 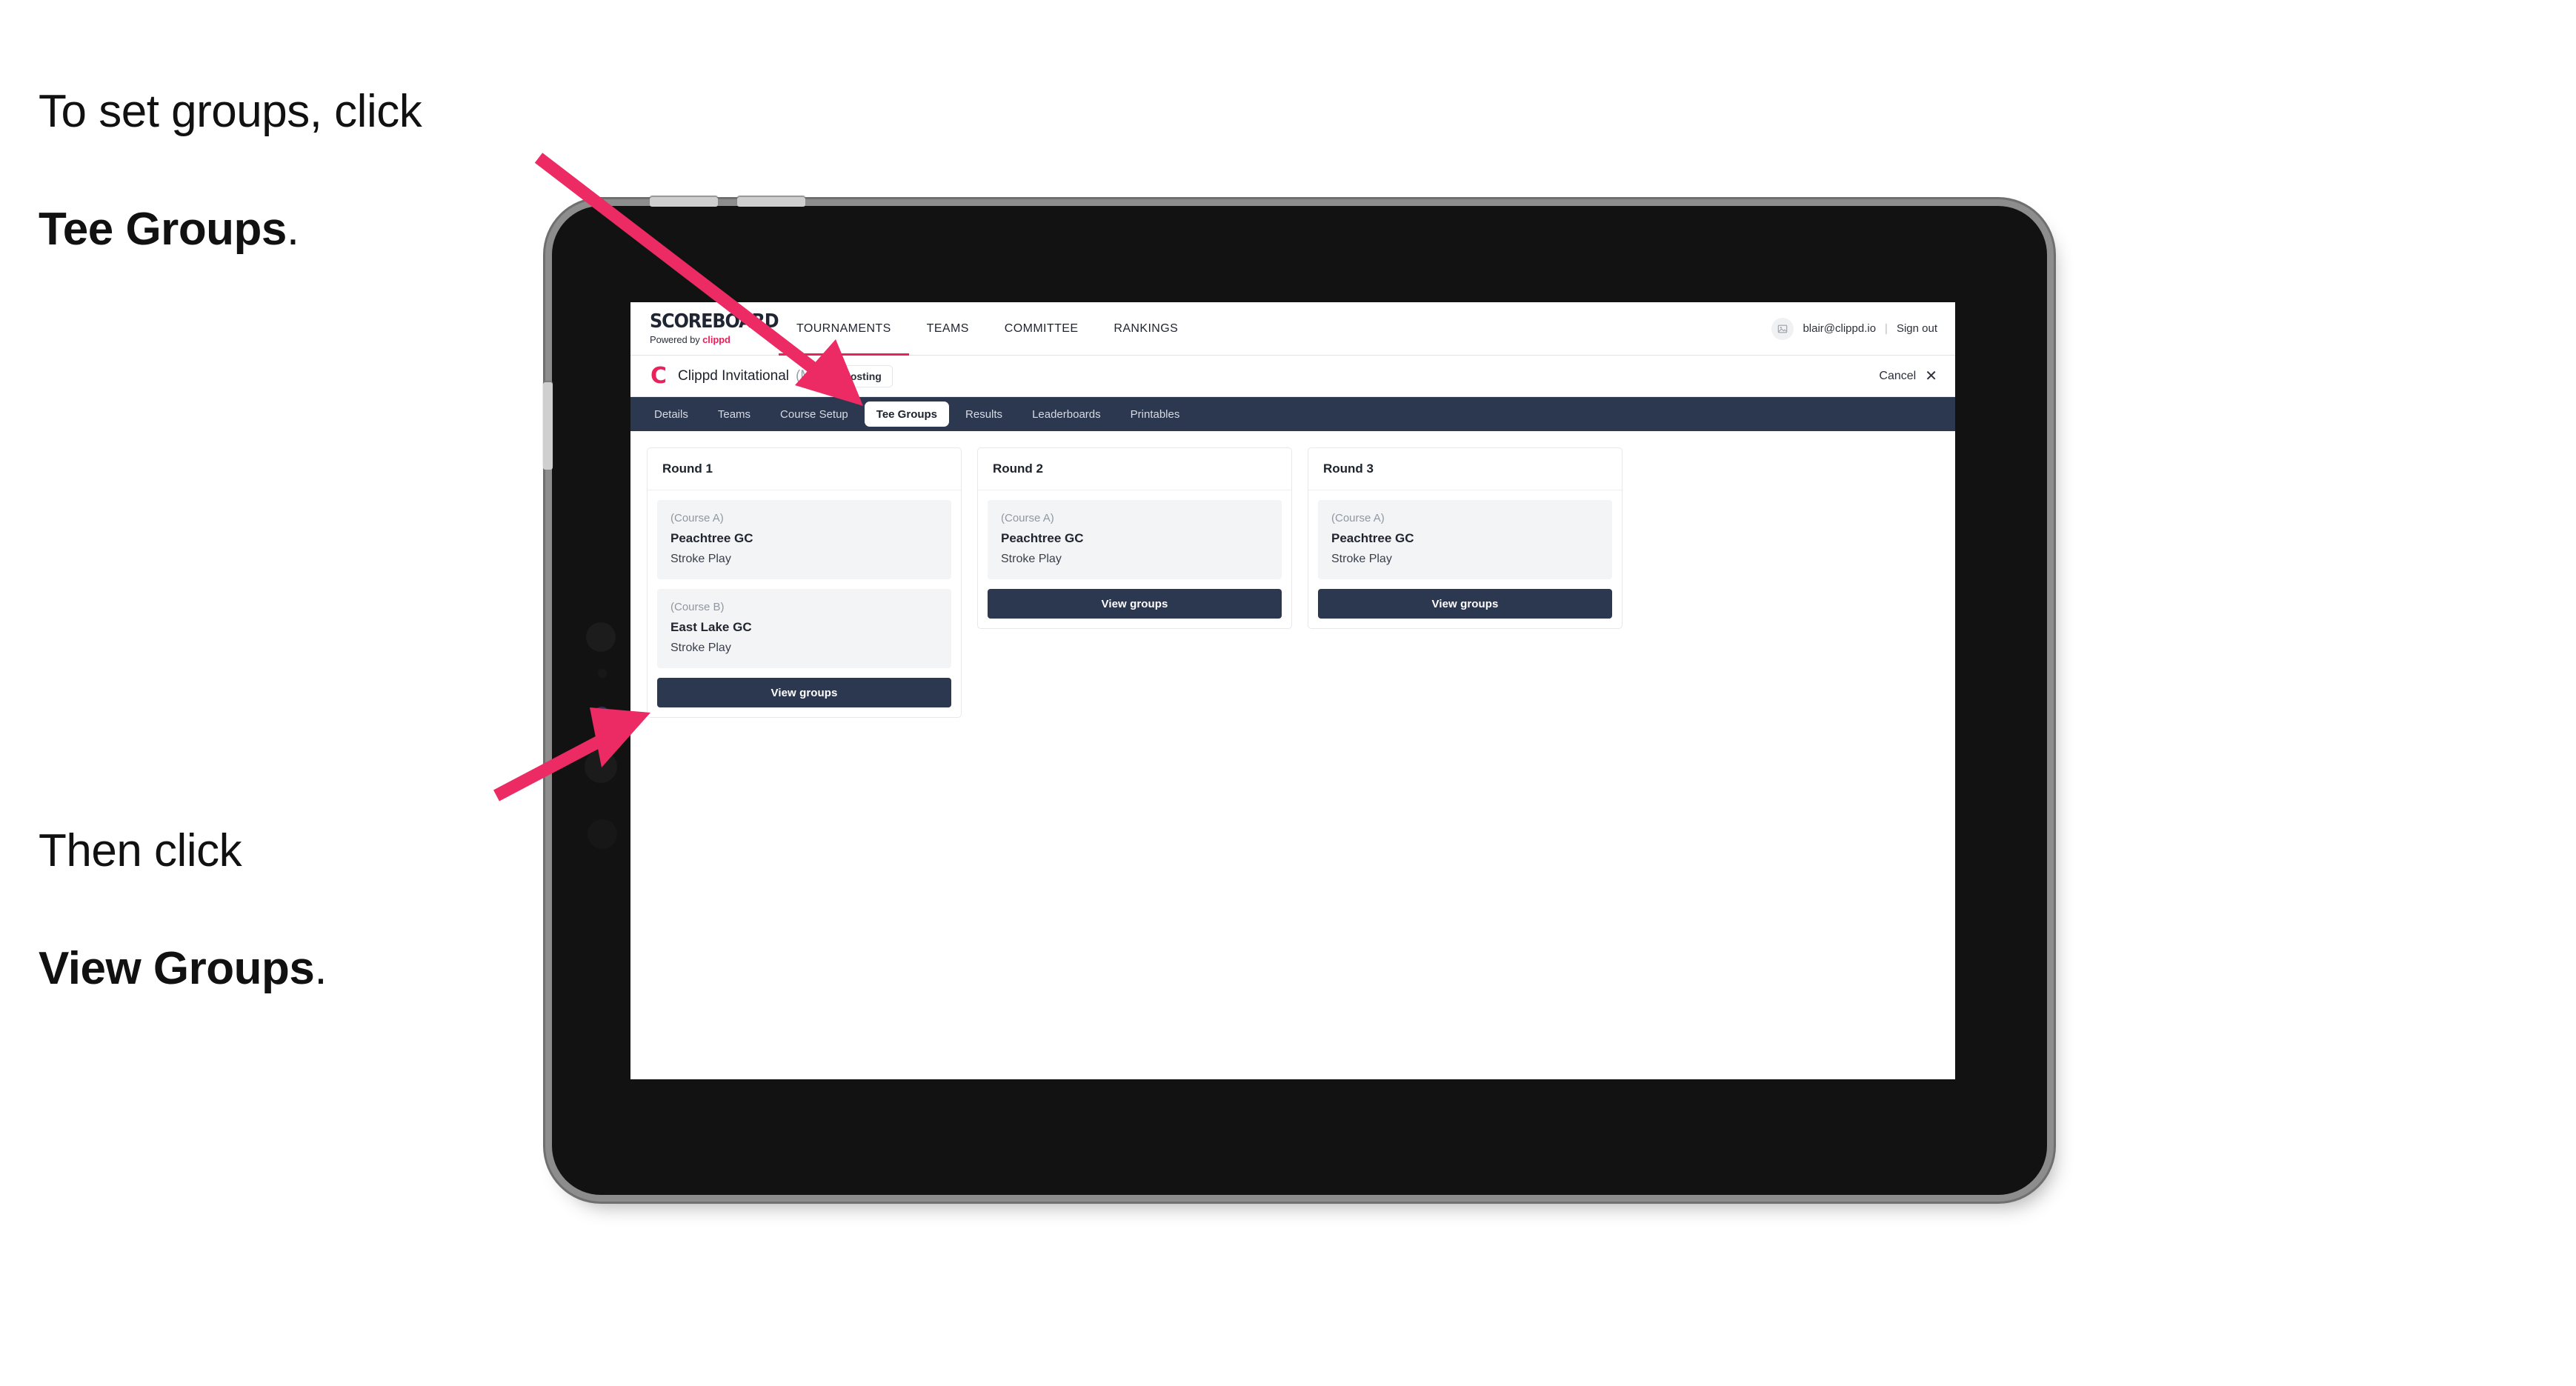 What do you see at coordinates (1041, 329) in the screenshot?
I see `nav-item-committee: COMMITTEE` at bounding box center [1041, 329].